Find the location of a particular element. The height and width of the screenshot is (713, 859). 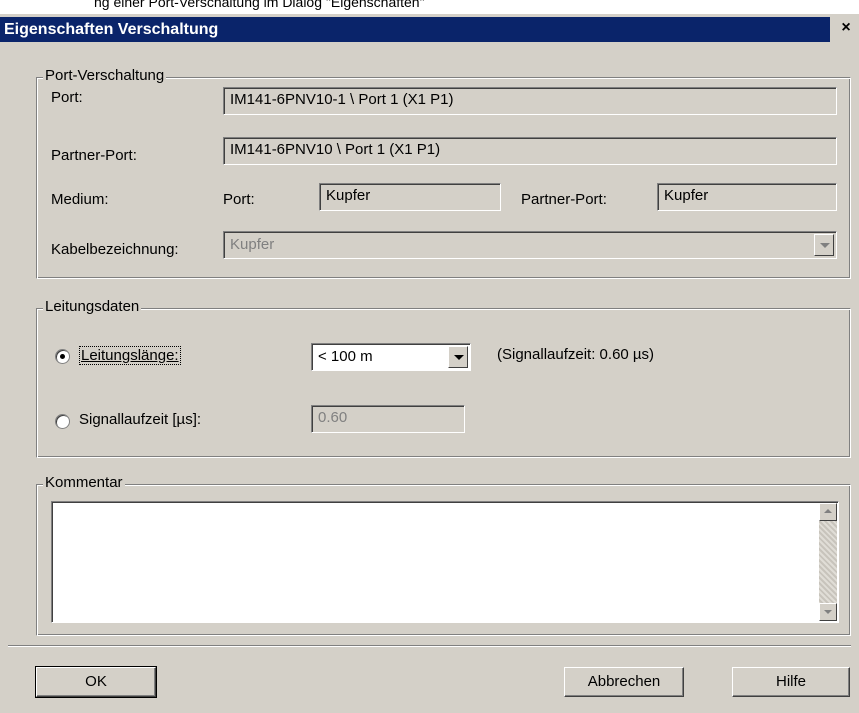

cancel-button: Abbrechen is located at coordinates (624, 682).